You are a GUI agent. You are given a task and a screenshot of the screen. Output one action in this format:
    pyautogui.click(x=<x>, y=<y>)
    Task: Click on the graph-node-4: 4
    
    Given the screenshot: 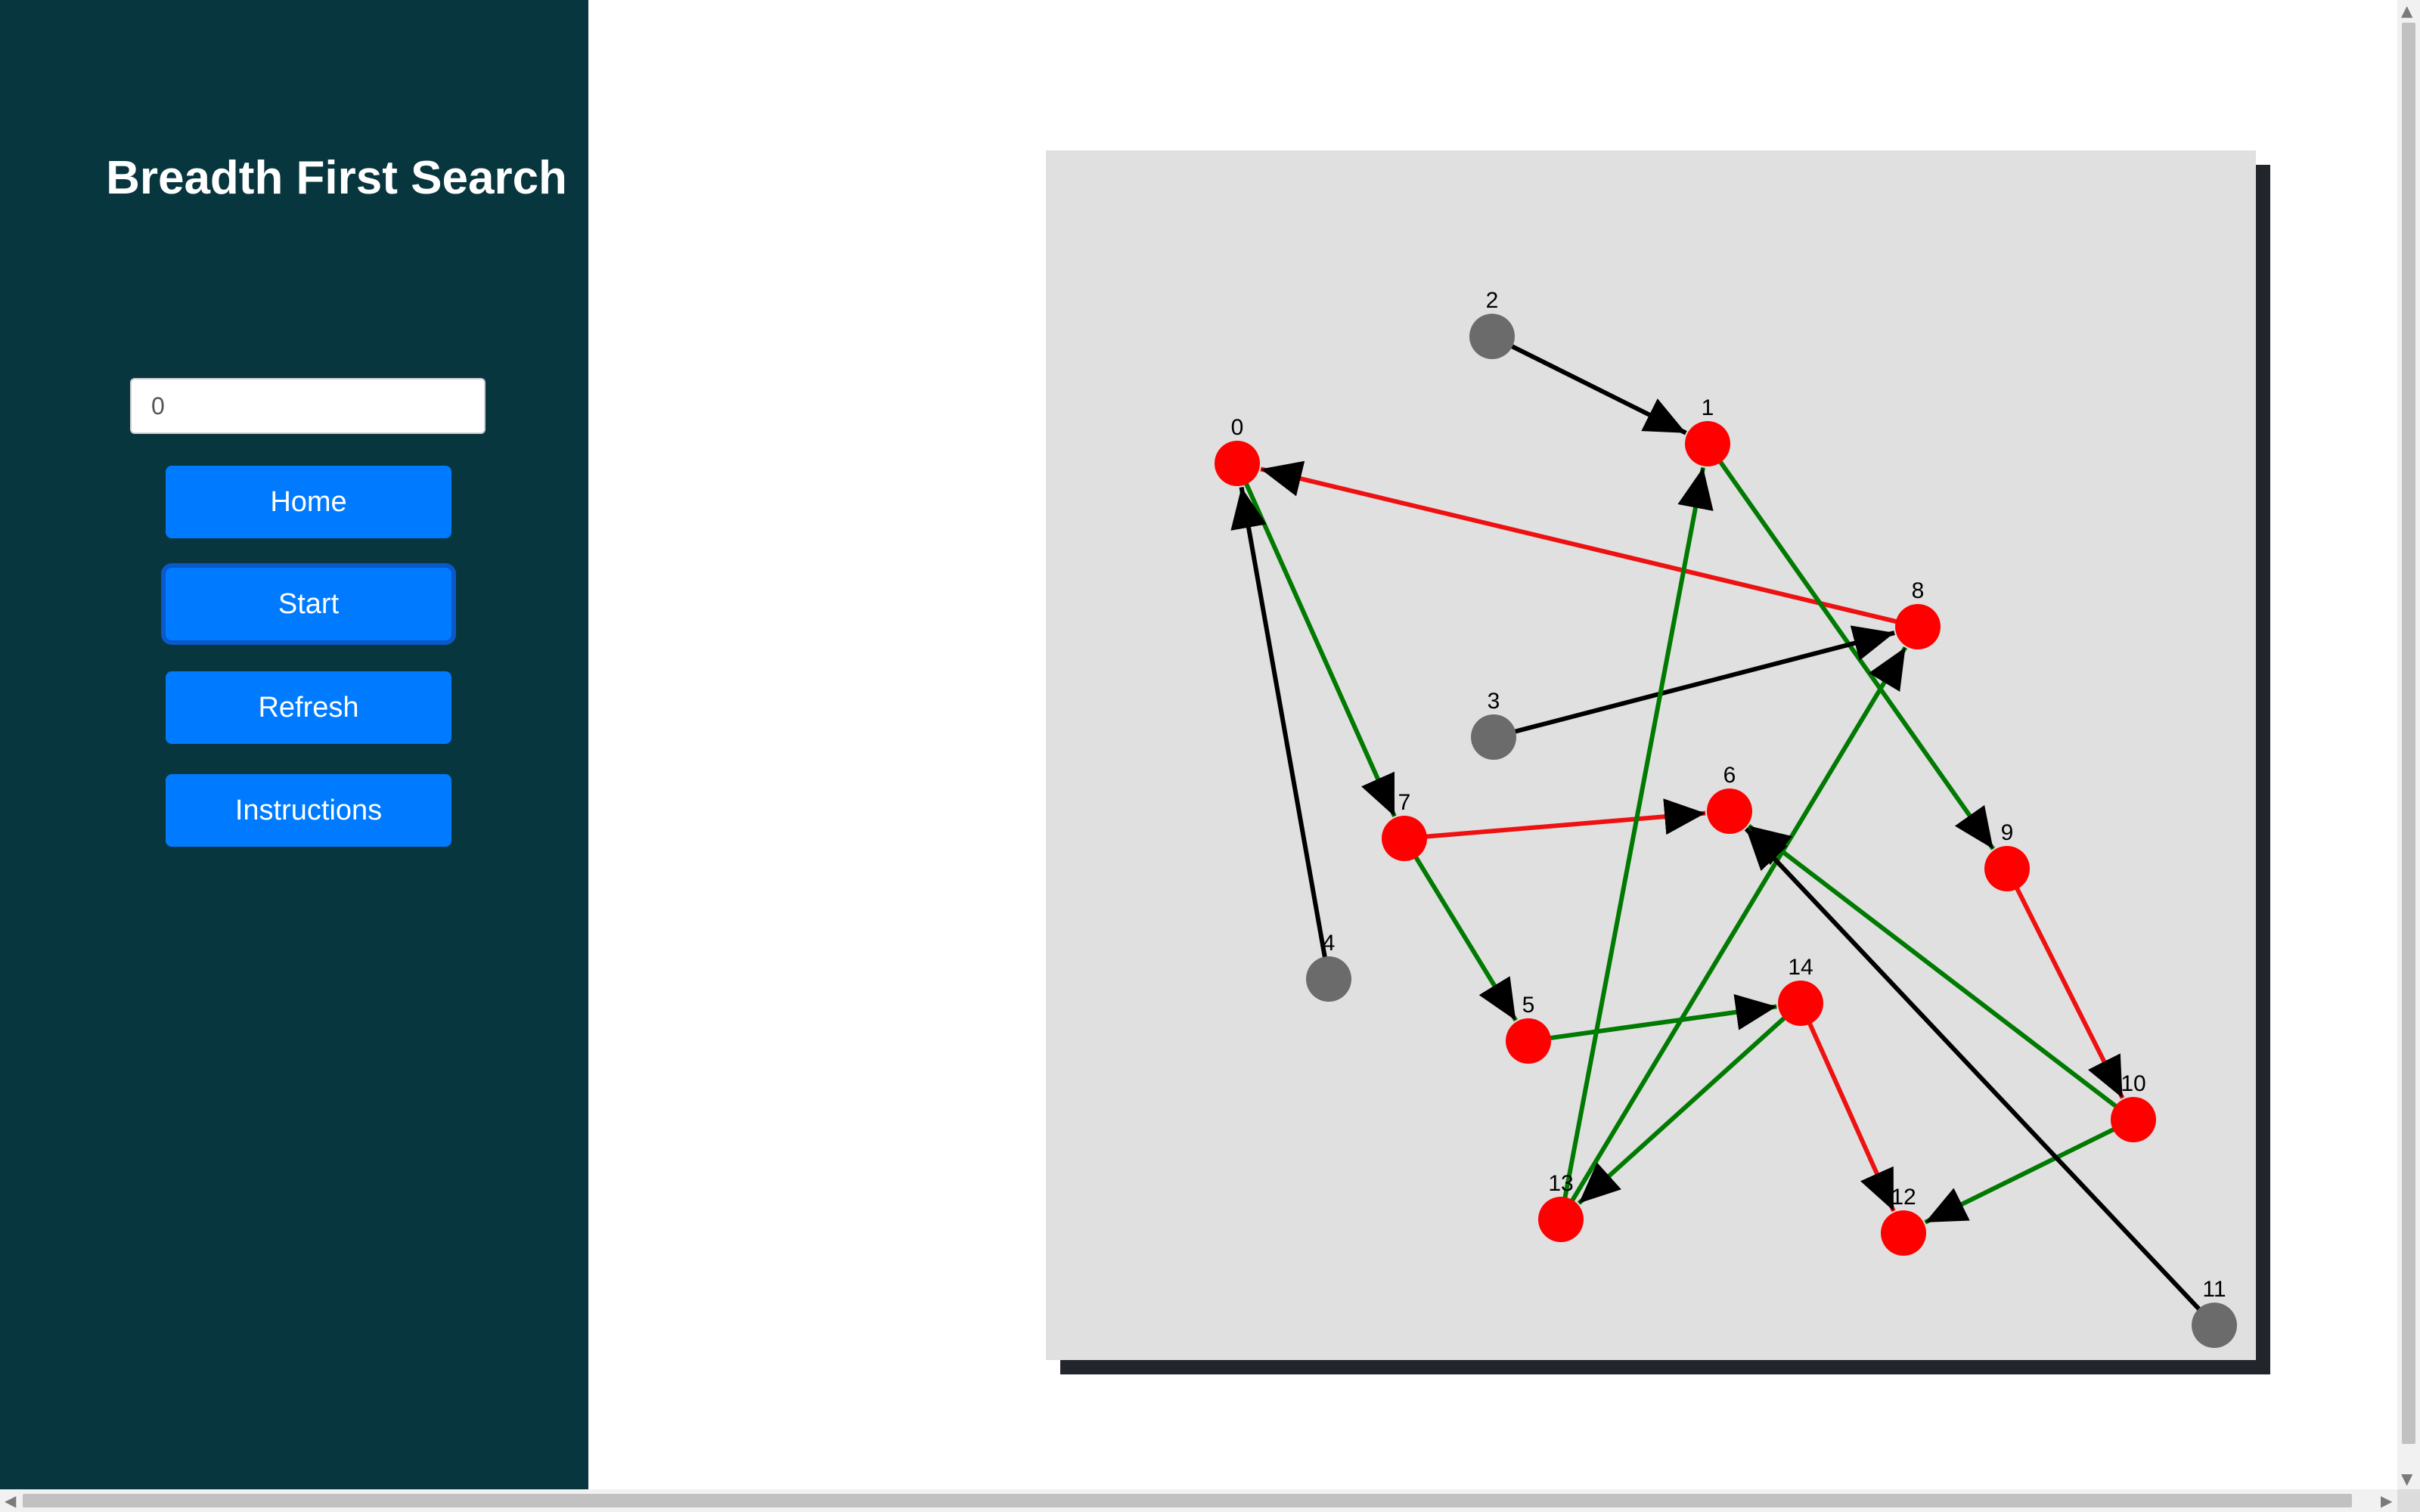 What is the action you would take?
    pyautogui.click(x=1328, y=966)
    